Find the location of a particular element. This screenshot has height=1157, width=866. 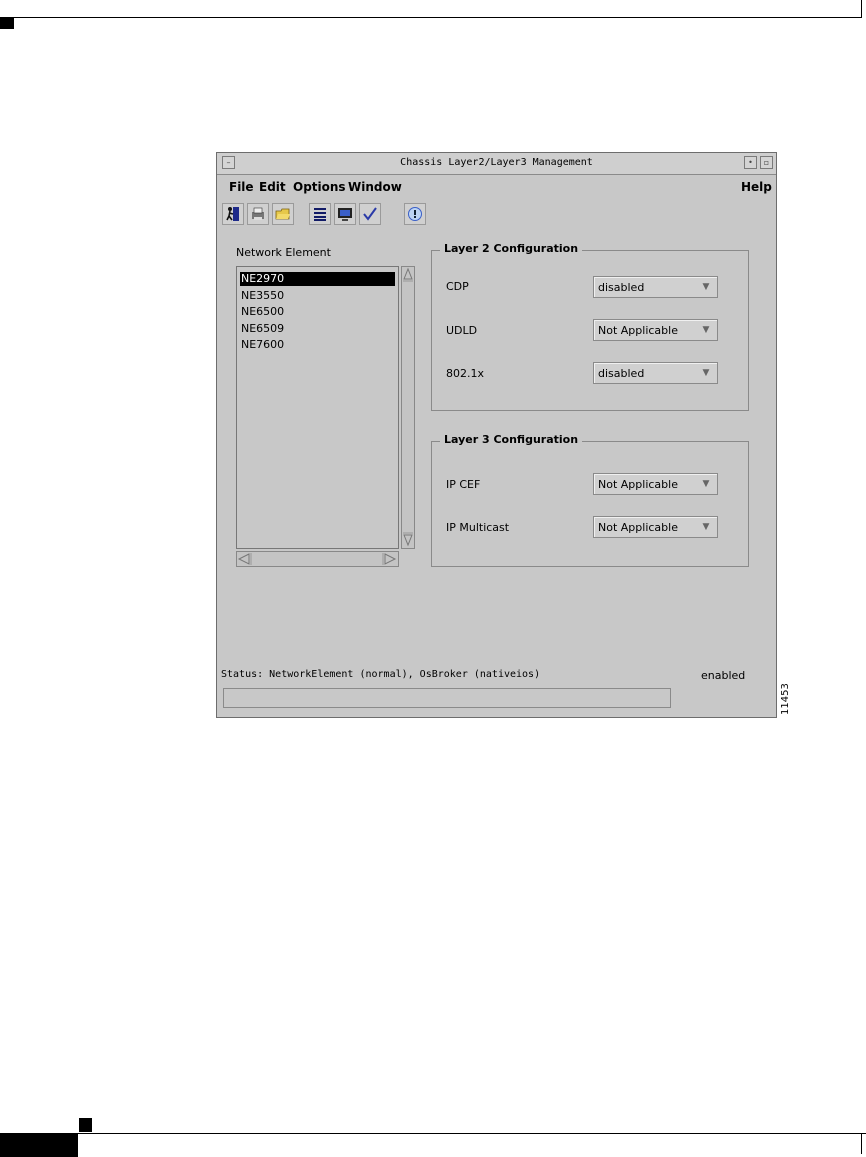

ip-multicast-value: Not Applicable is located at coordinates (638, 527).